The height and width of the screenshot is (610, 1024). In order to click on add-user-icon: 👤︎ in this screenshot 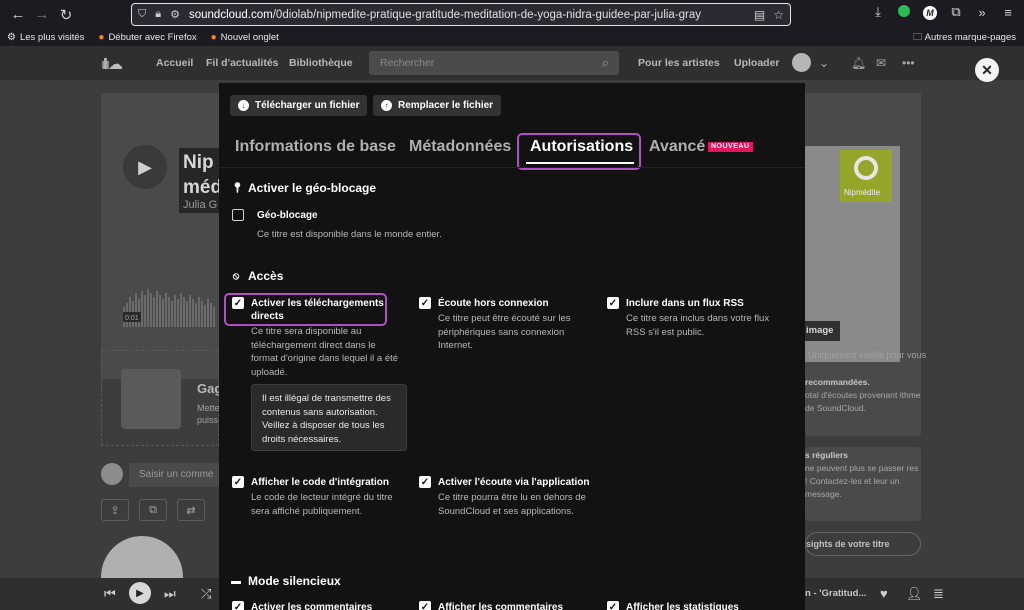, I will do `click(914, 594)`.